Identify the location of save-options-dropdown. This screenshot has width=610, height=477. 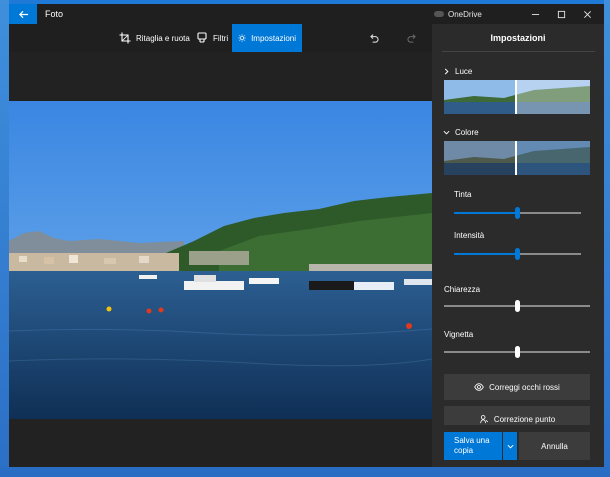
(510, 446).